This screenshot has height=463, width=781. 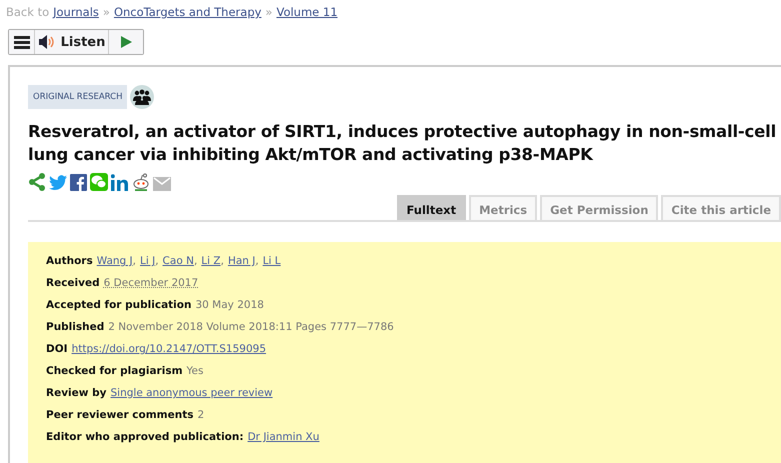 What do you see at coordinates (73, 283) in the screenshot?
I see `detail-label: Received` at bounding box center [73, 283].